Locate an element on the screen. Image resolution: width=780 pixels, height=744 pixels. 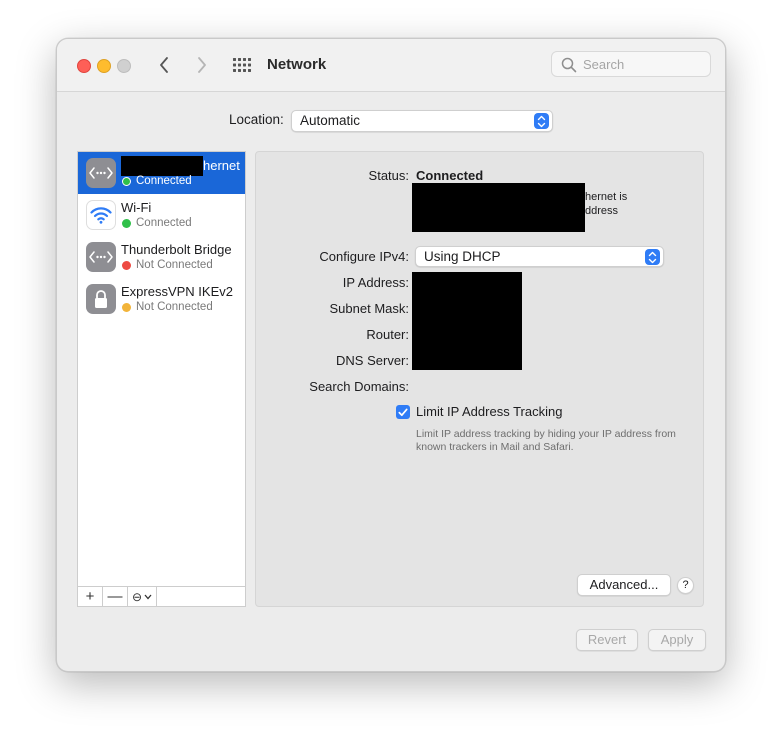
add-service-button: + is located at coordinates (90, 596).